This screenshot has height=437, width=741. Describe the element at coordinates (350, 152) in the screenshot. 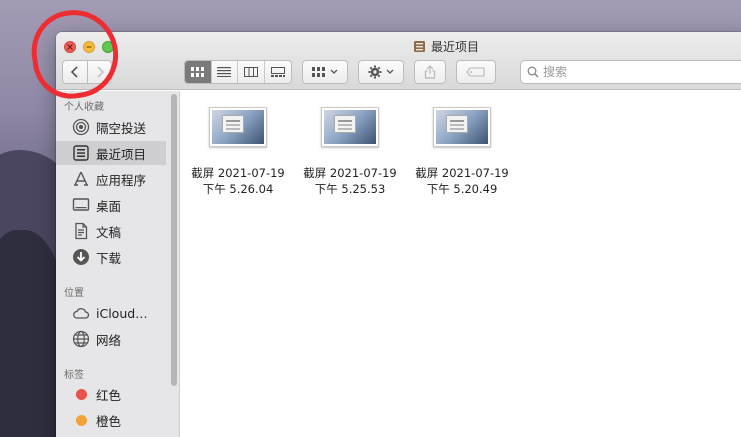

I see `file-item: 截屏 2021-07-19 下午 5.25.53` at that location.